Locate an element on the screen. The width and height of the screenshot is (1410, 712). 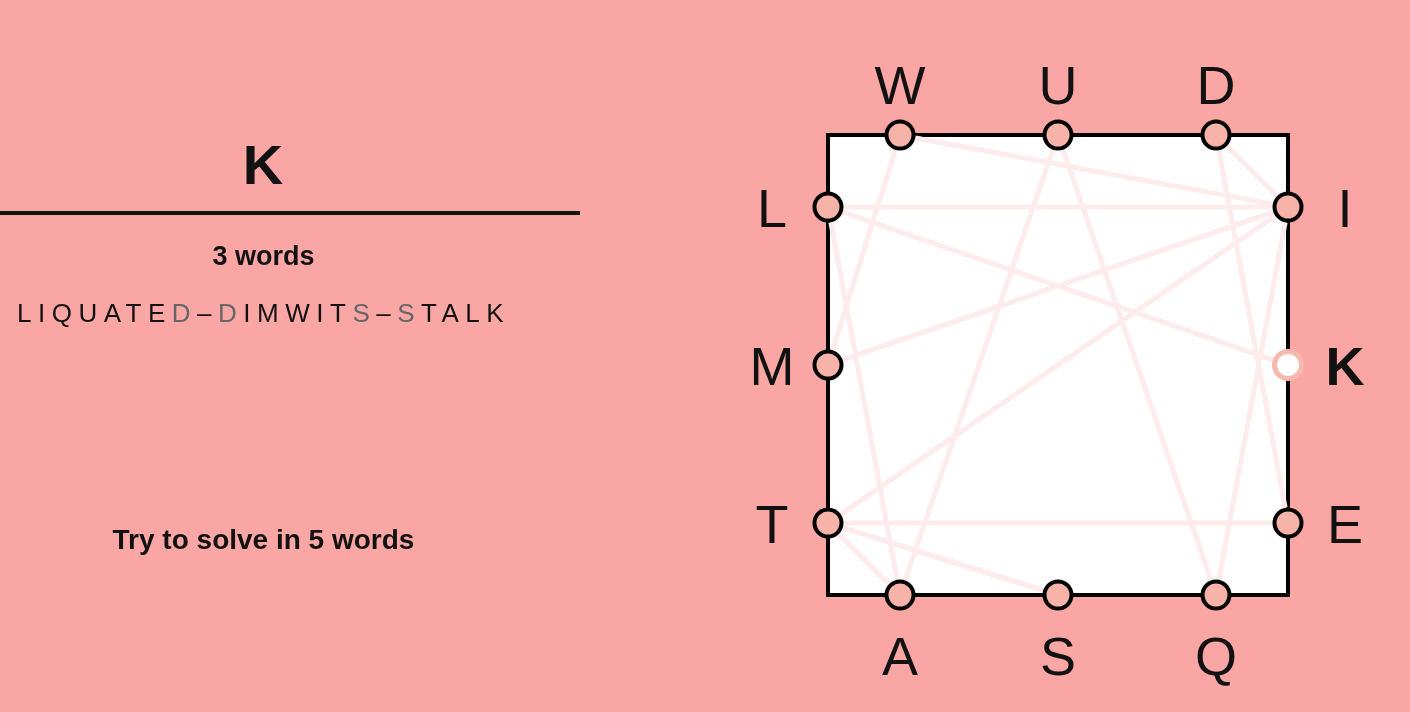
letter-button: L is located at coordinates (800, 208).